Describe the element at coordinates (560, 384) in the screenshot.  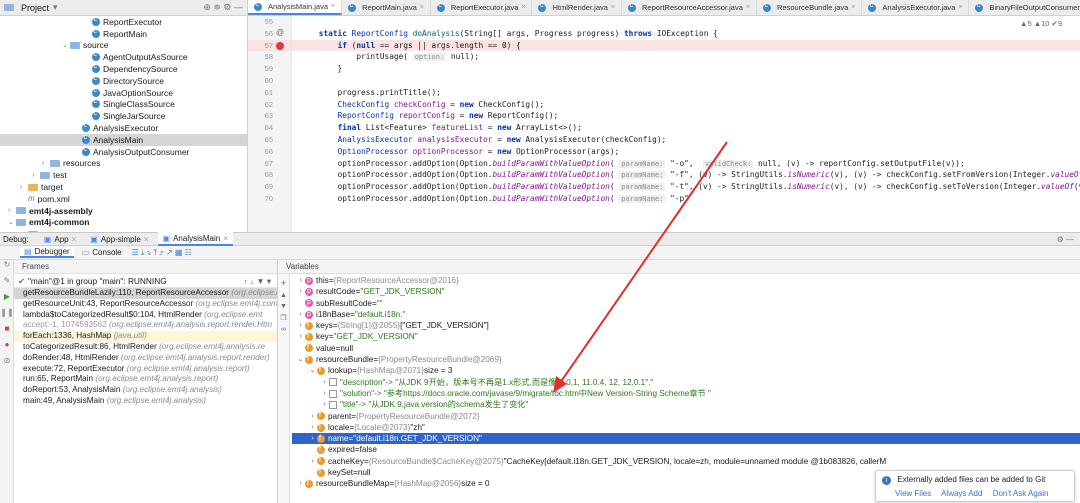
I see `arrow-head` at that location.